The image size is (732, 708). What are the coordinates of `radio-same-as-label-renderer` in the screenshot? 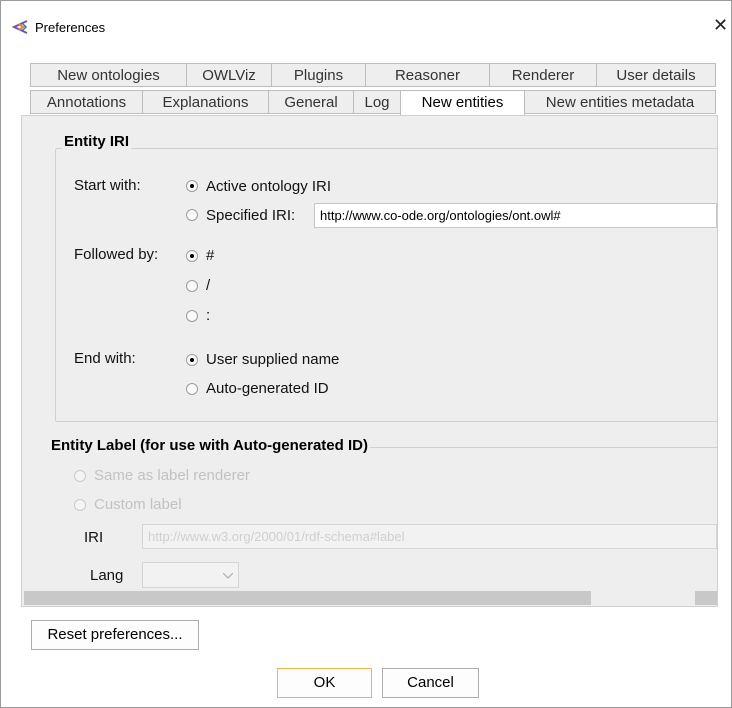 It's located at (80, 476).